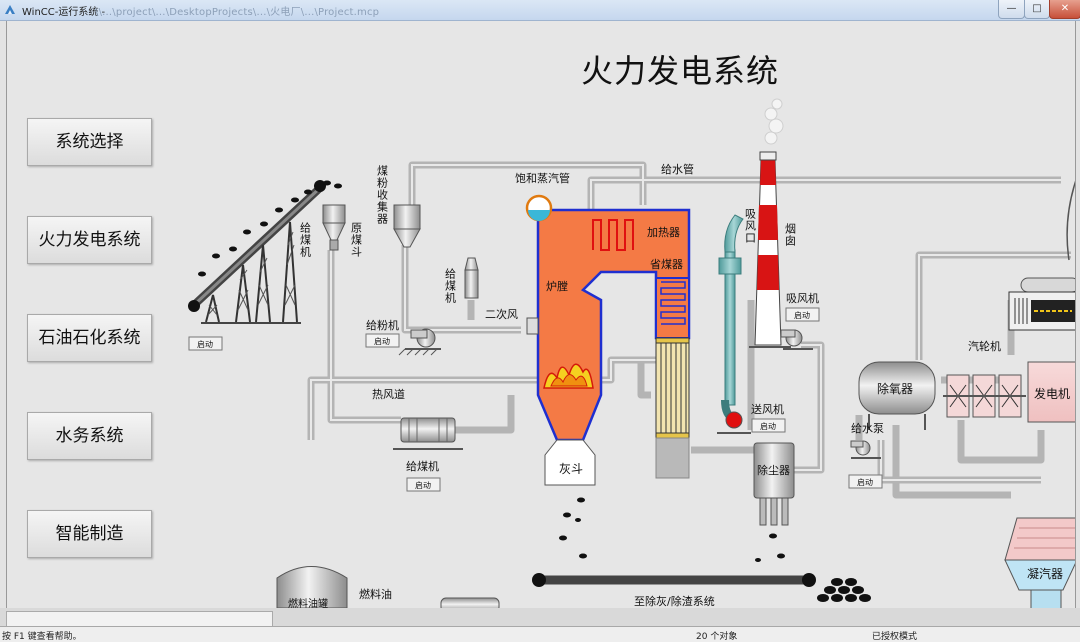 The width and height of the screenshot is (1080, 642). I want to click on label-saturated-steam-pipe: 饱和蒸汽管, so click(542, 178).